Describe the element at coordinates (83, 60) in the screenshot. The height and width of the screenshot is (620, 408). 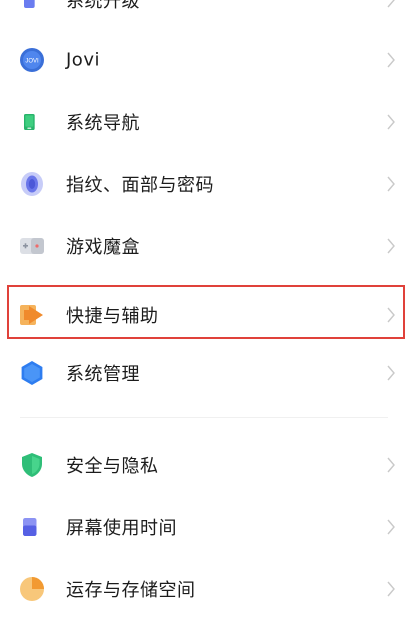
I see `settings-item-label: Jovi` at that location.